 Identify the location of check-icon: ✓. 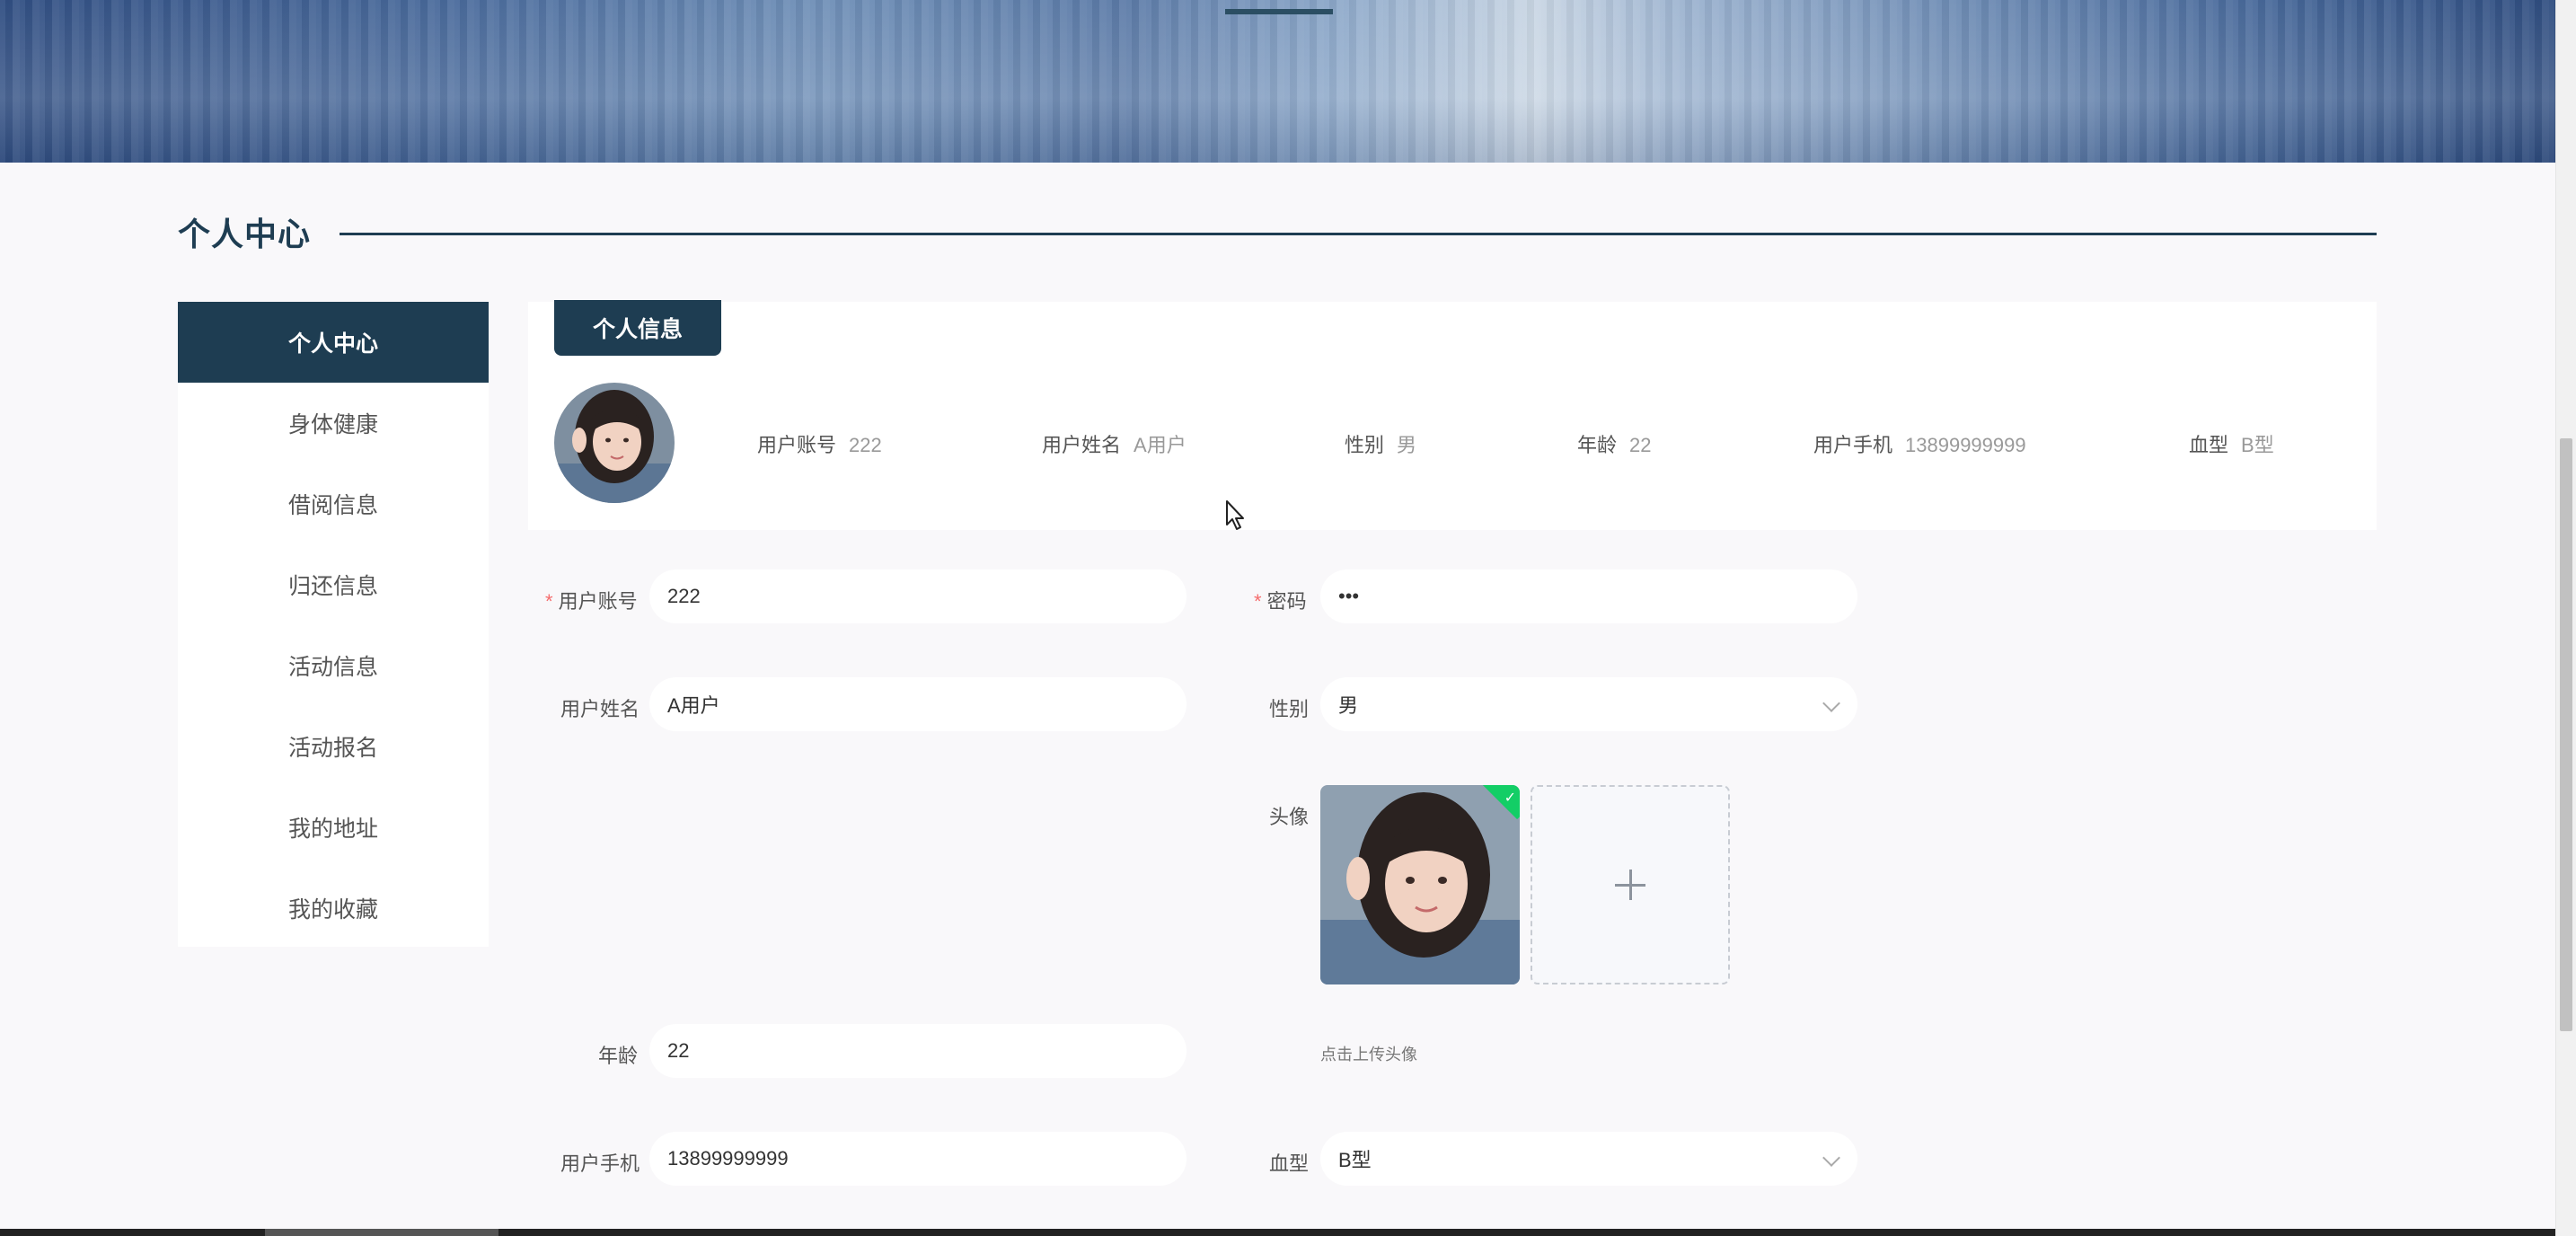
(1510, 798).